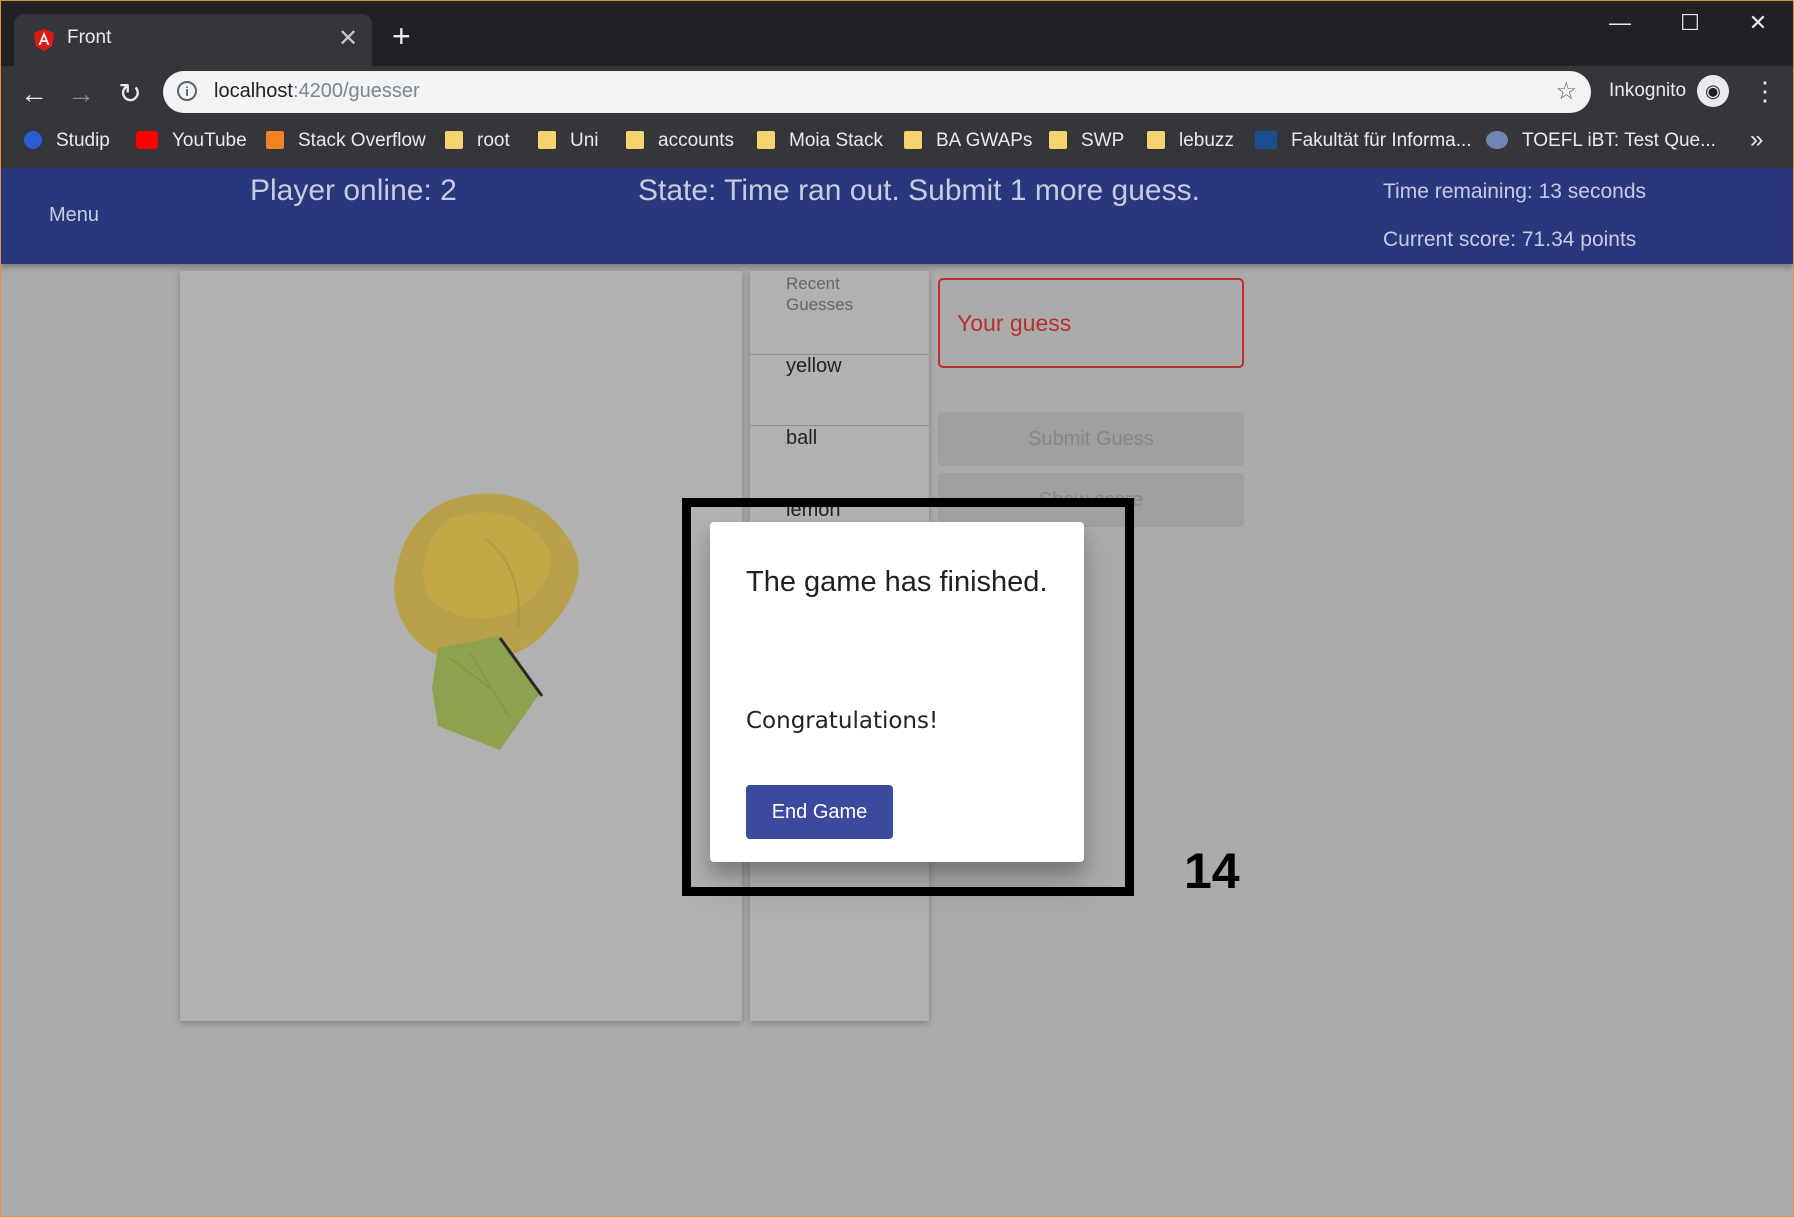  I want to click on guess-item: yellow, so click(814, 366).